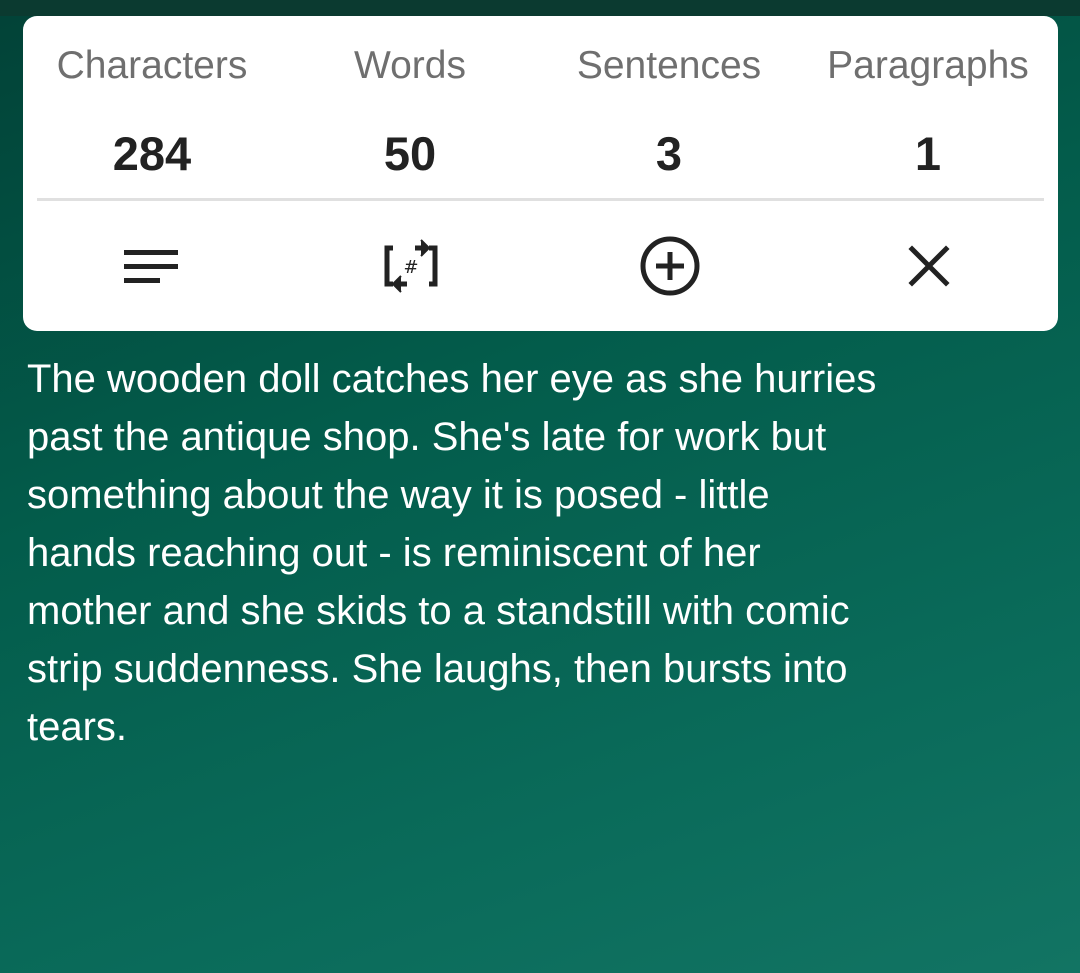 This screenshot has width=1080, height=973. I want to click on actions-row: #, so click(540, 266).